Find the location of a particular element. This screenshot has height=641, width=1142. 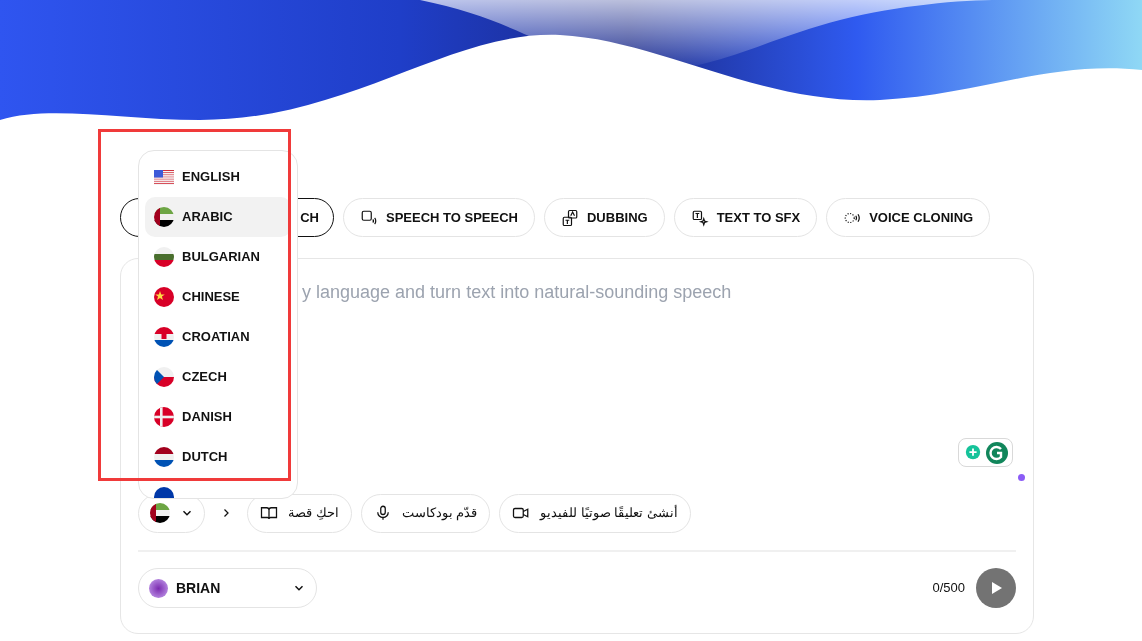

text-sparkle-icon is located at coordinates (699, 217).